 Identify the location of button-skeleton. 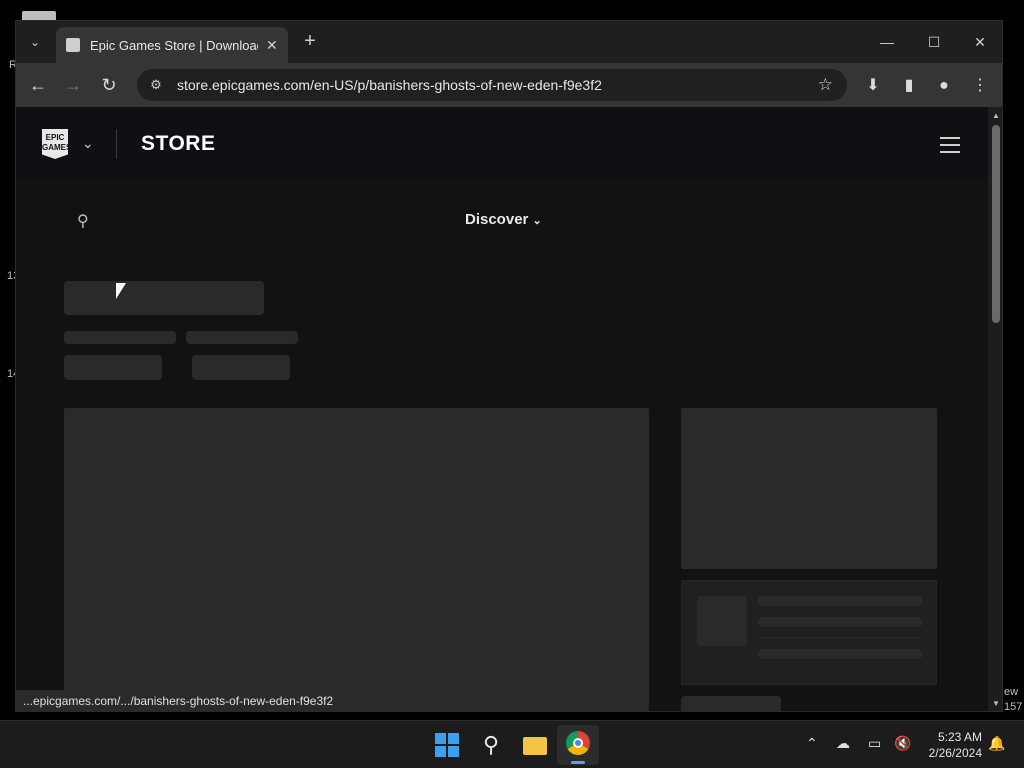
(731, 703).